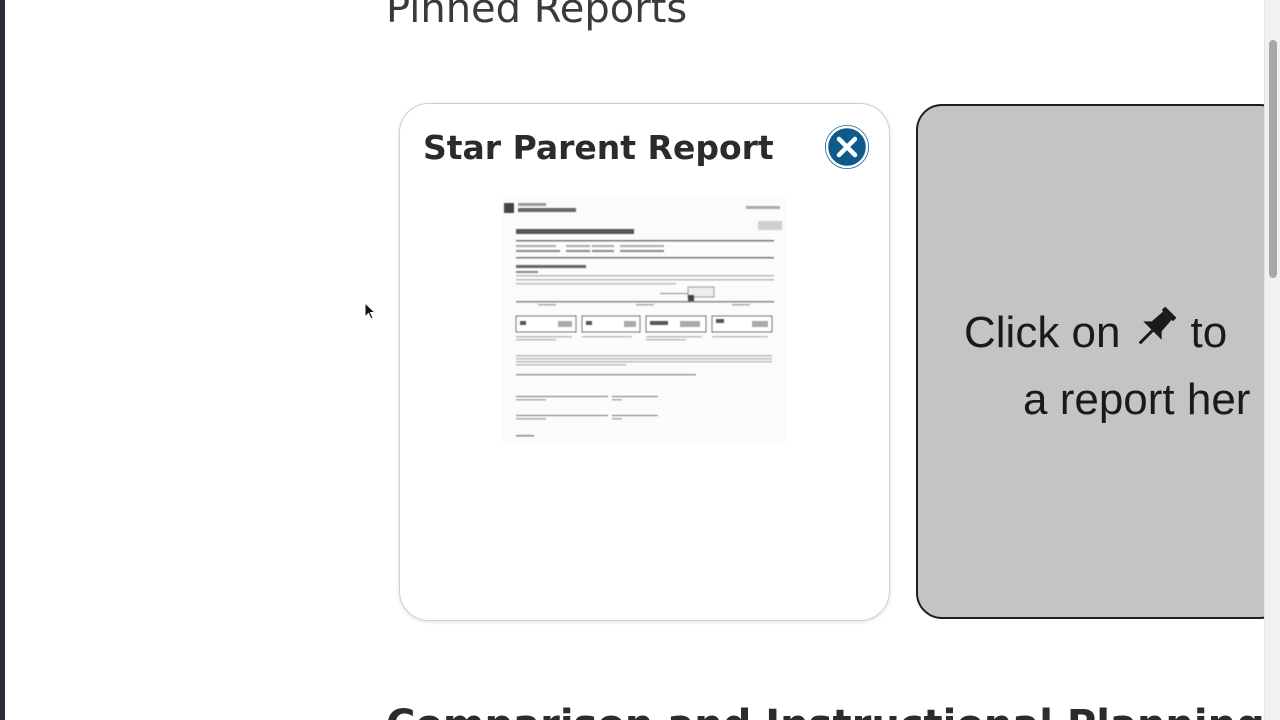 The height and width of the screenshot is (720, 1280). I want to click on placeholder-line-1: Click on to, so click(1095, 332).